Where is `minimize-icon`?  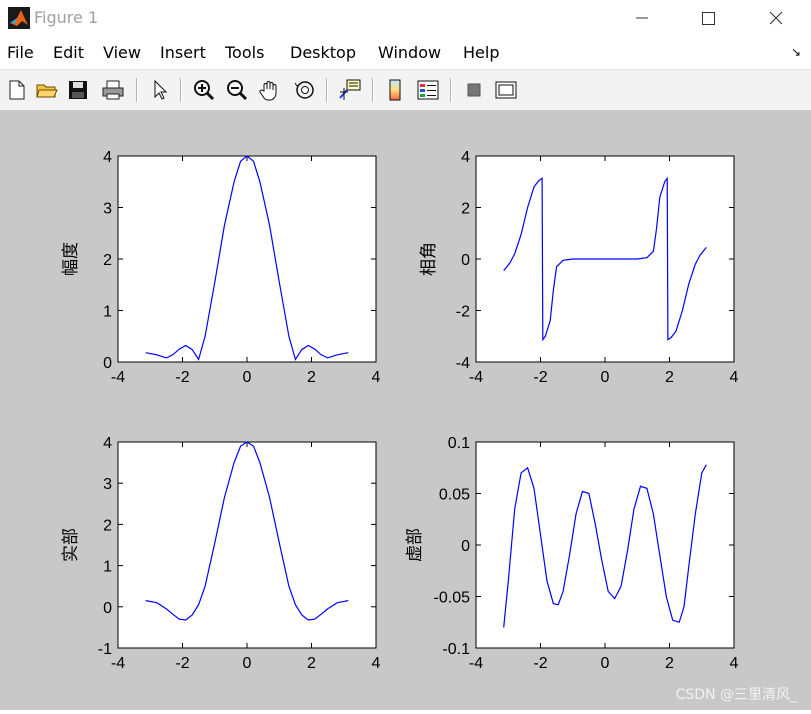
minimize-icon is located at coordinates (642, 18).